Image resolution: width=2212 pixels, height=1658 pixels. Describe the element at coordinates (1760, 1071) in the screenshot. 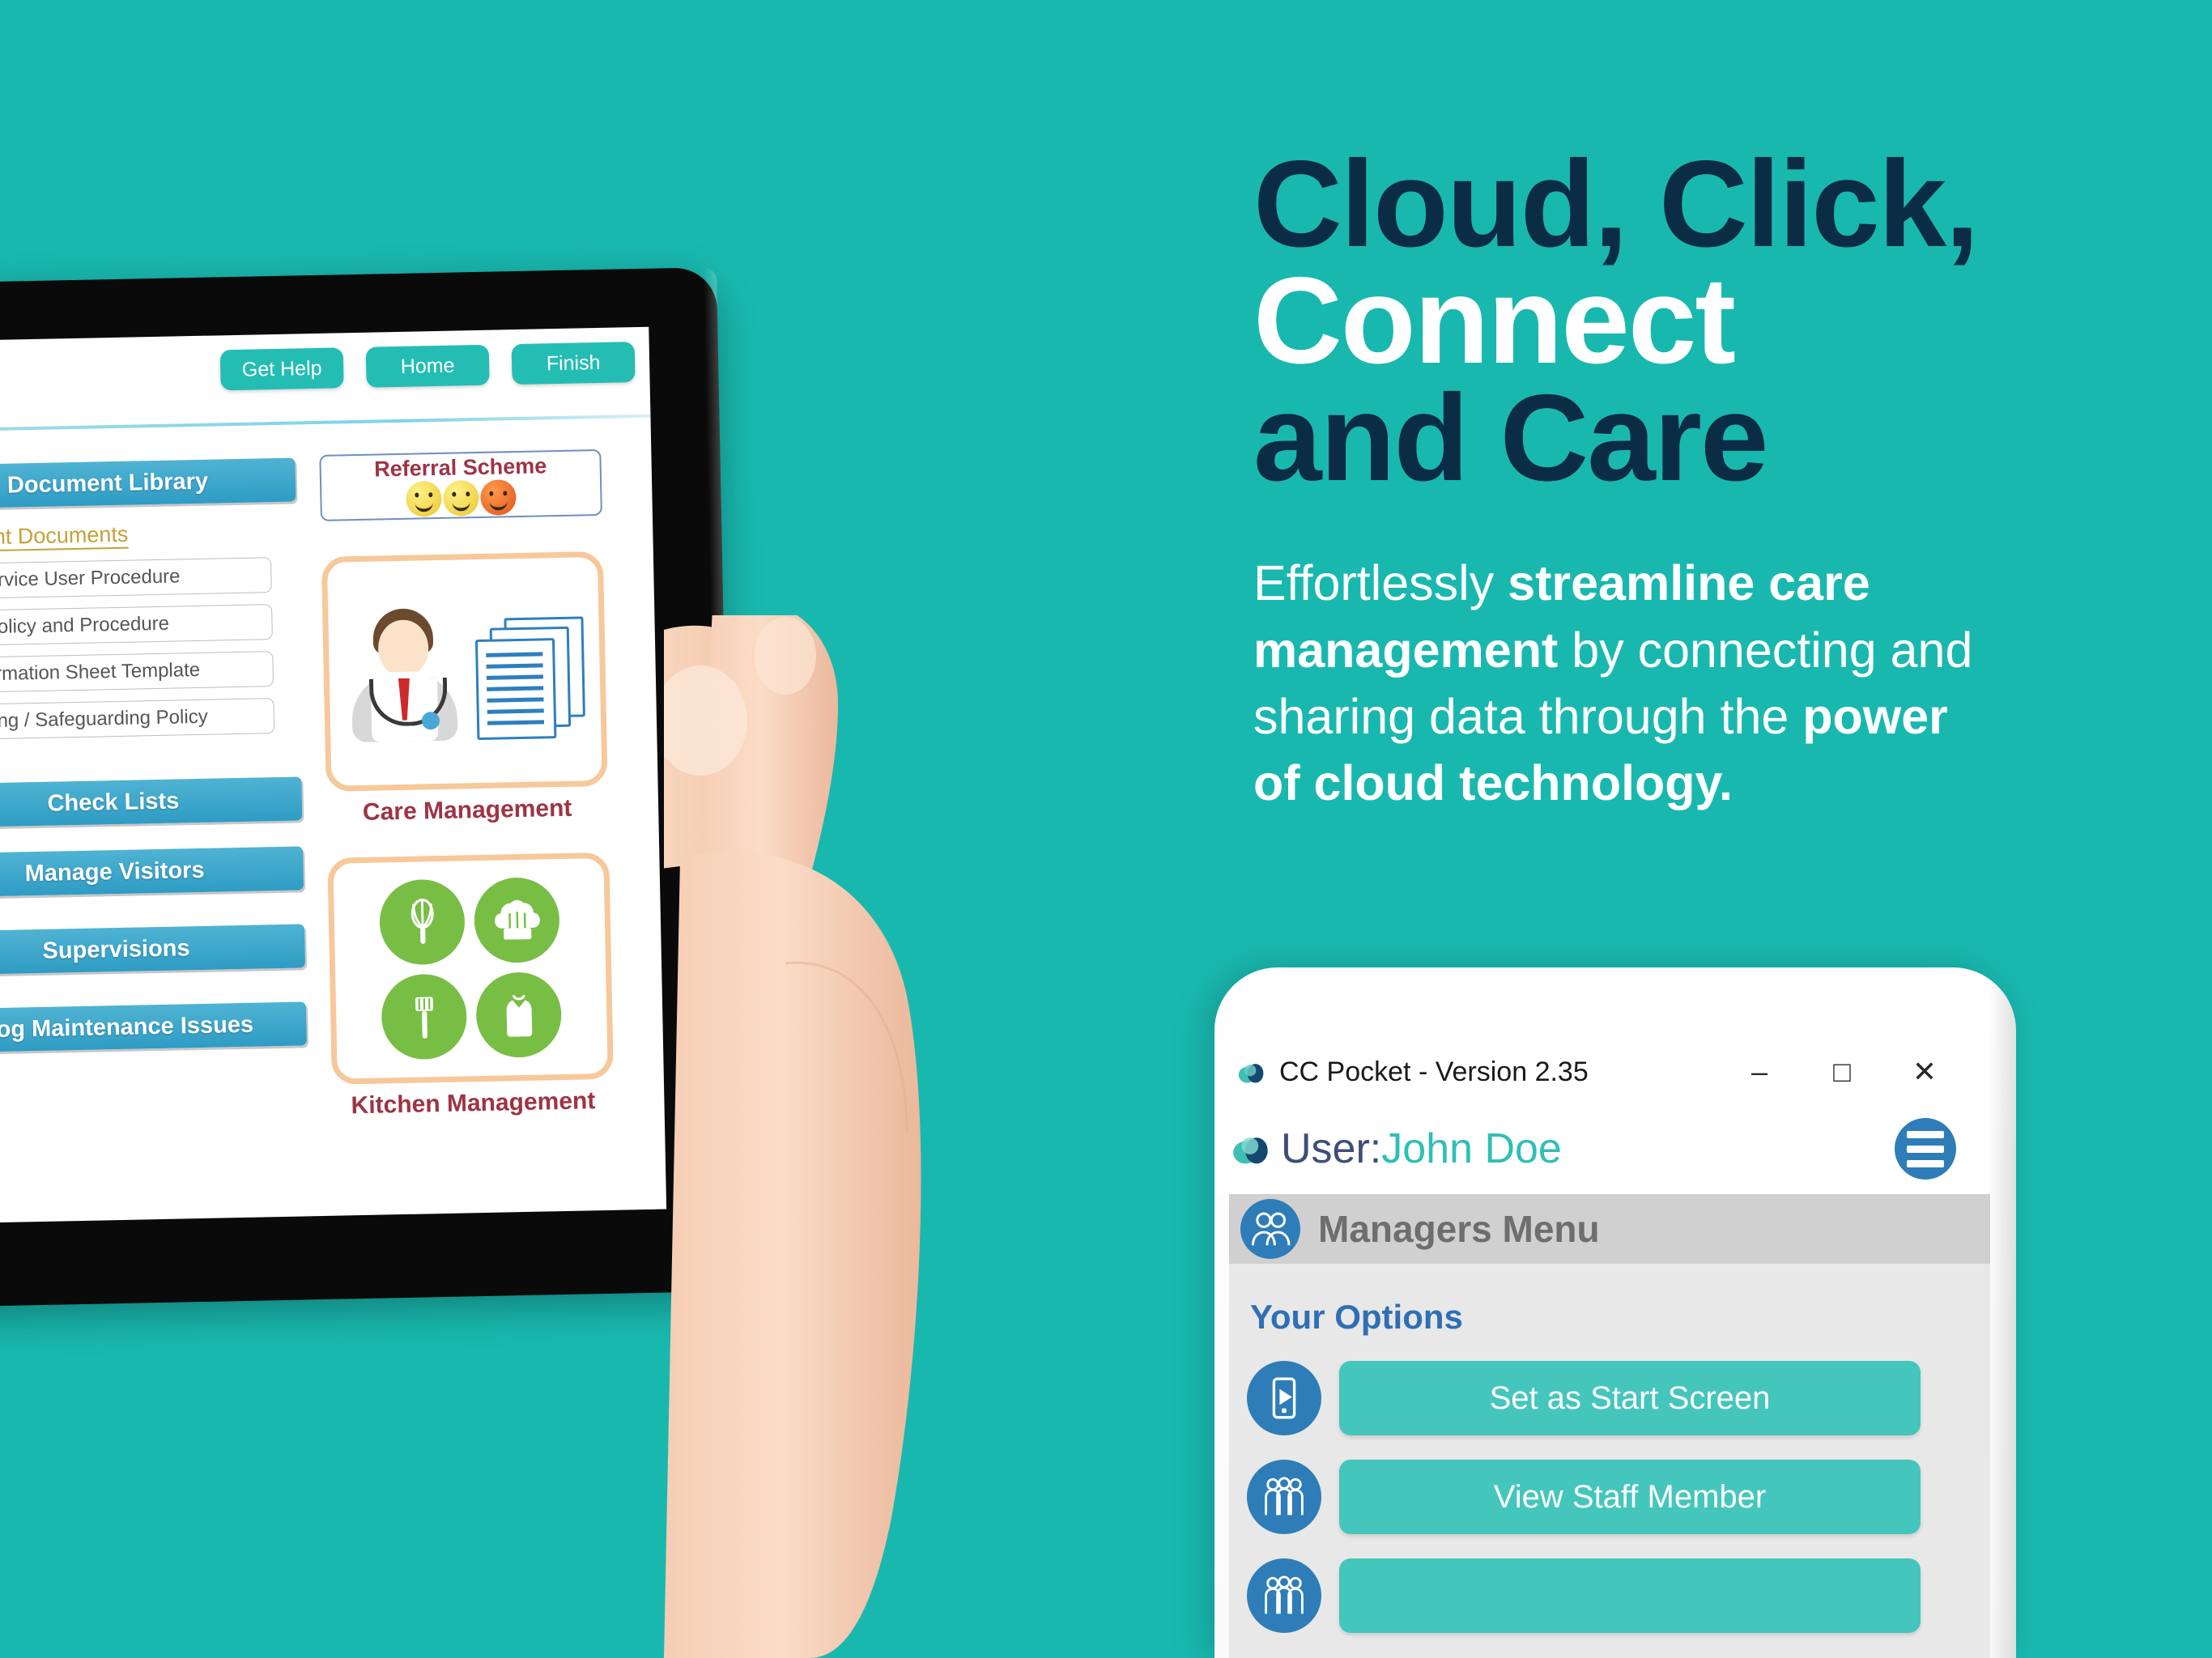

I see `minimize-button: –` at that location.